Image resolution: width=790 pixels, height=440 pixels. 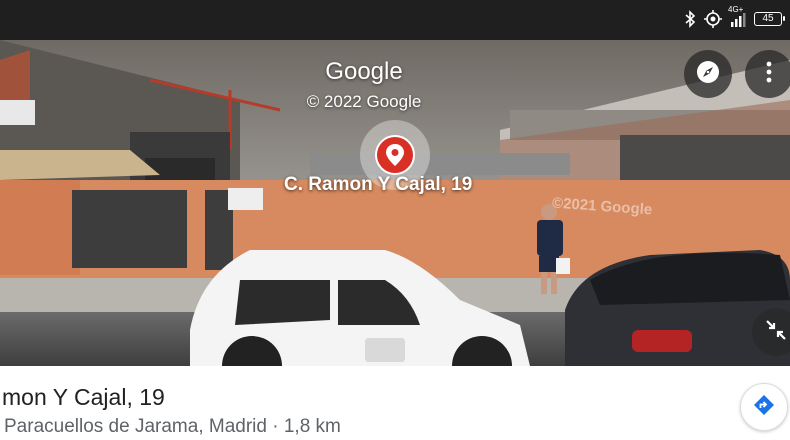 I want to click on directions-icon, so click(x=764, y=407).